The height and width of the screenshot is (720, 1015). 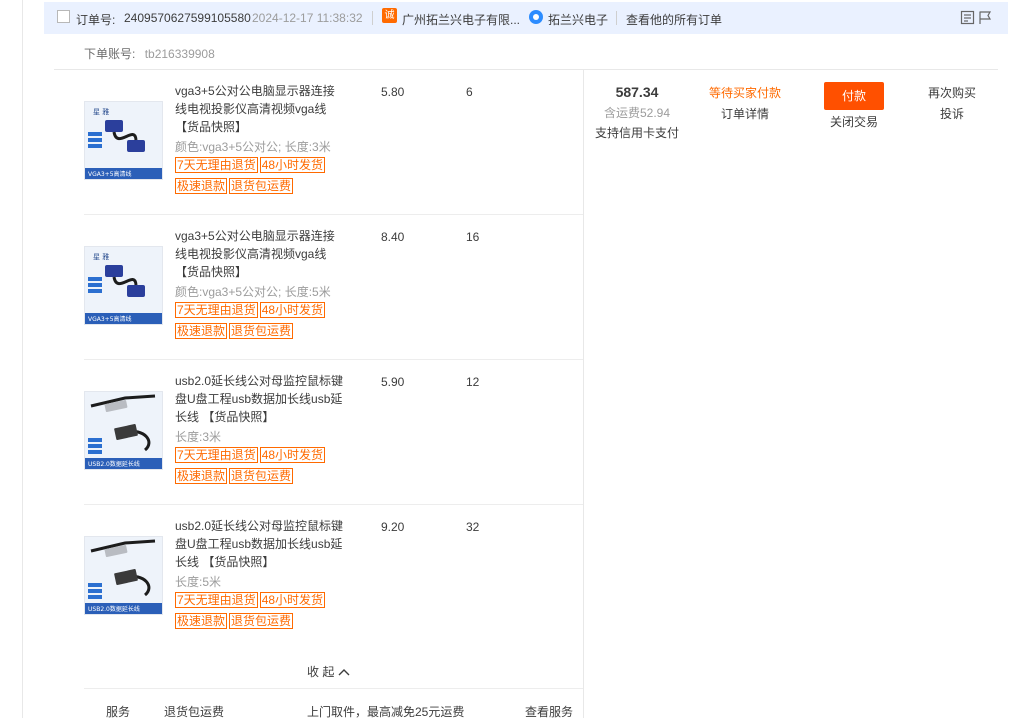 What do you see at coordinates (674, 19) in the screenshot?
I see `view-all-orders-link: 查看他的所有订单` at bounding box center [674, 19].